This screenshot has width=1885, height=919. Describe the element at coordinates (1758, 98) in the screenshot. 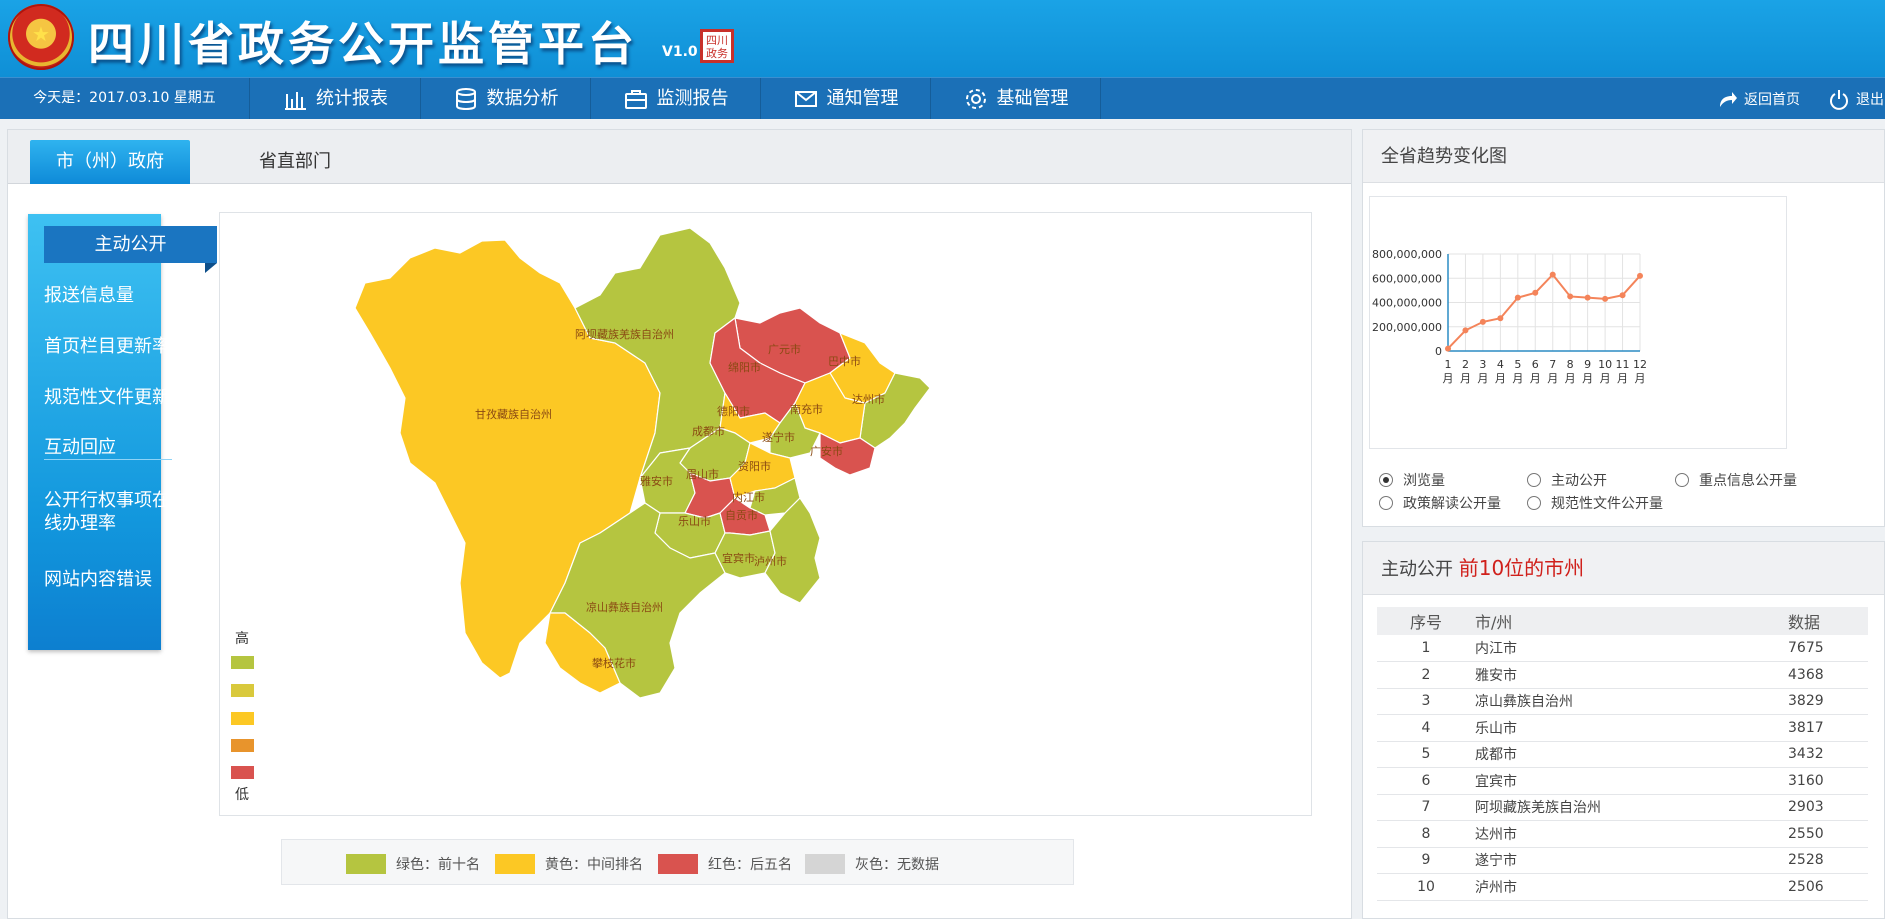

I see `home-link: 返回首页` at that location.